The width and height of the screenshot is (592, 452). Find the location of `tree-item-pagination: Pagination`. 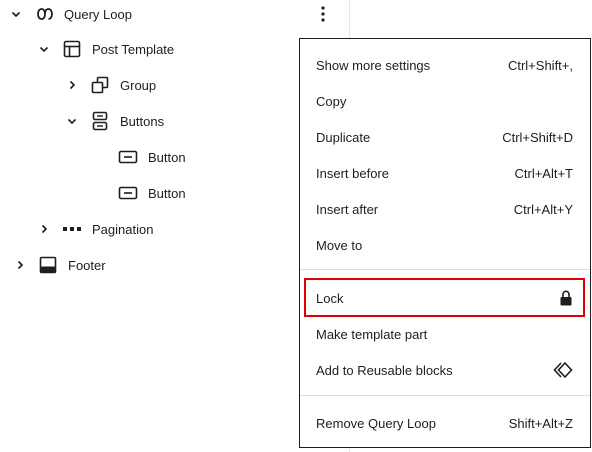

tree-item-pagination: Pagination is located at coordinates (94, 229).